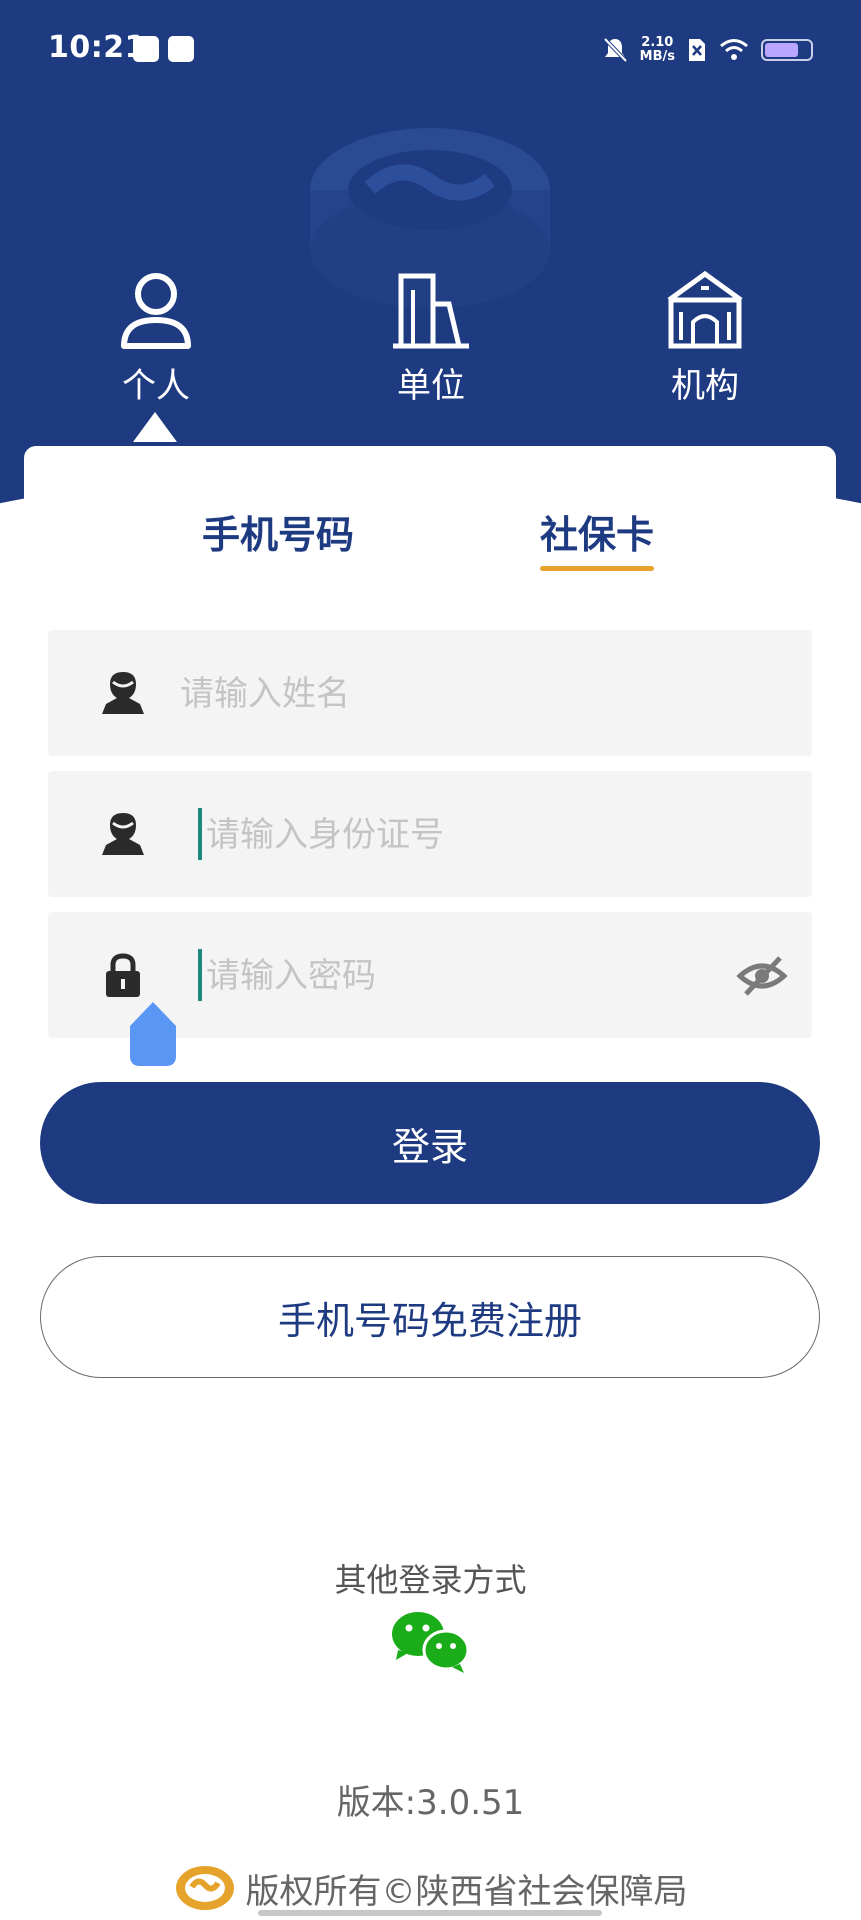 This screenshot has width=861, height=1920. Describe the element at coordinates (430, 1143) in the screenshot. I see `login-button: 登录` at that location.